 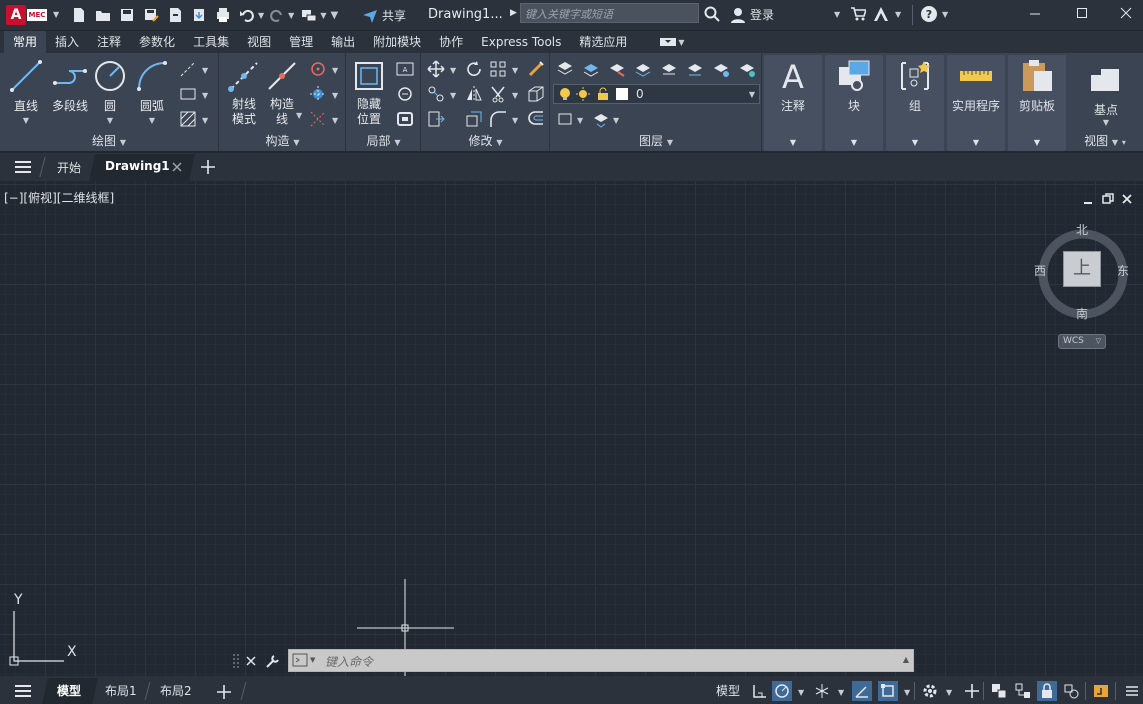 I want to click on autodesk-chevron-icon: ▼, so click(x=898, y=14).